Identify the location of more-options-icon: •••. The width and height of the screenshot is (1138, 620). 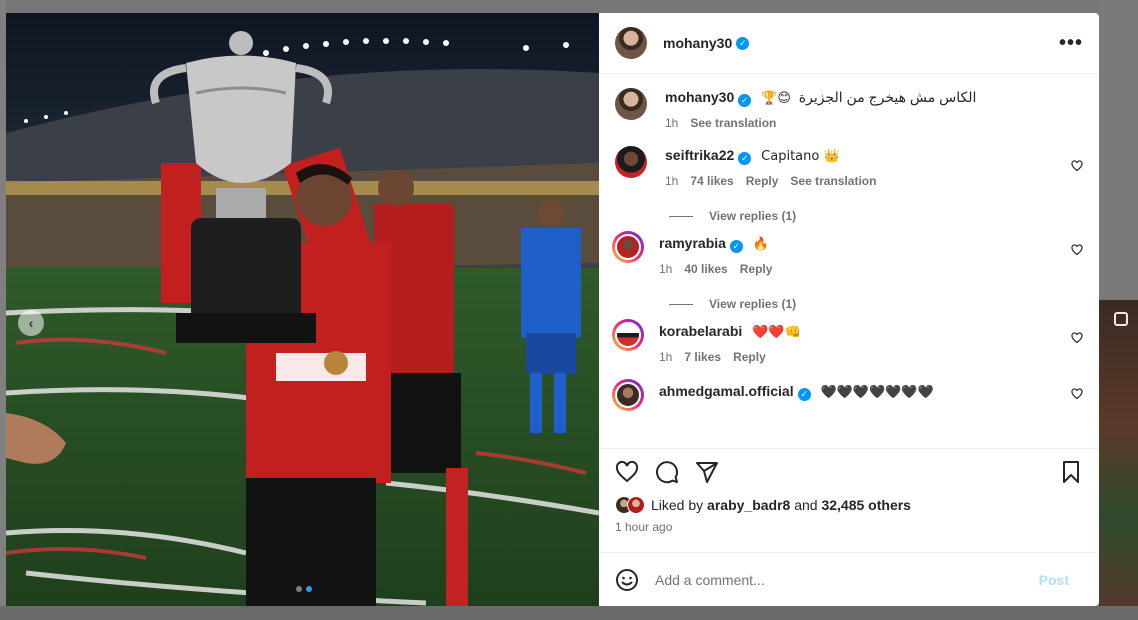
(1071, 43).